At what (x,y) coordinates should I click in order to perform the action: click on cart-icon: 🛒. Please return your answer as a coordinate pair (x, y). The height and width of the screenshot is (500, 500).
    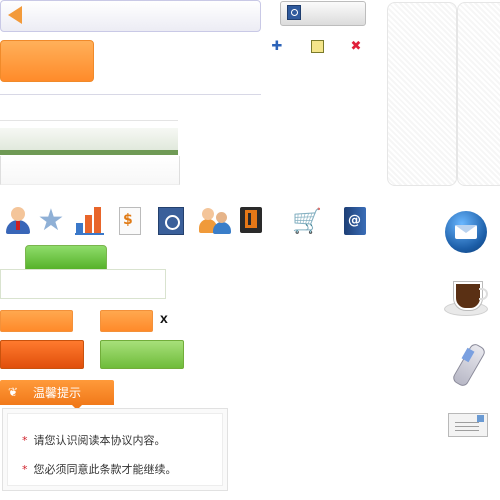
    Looking at the image, I should click on (307, 221).